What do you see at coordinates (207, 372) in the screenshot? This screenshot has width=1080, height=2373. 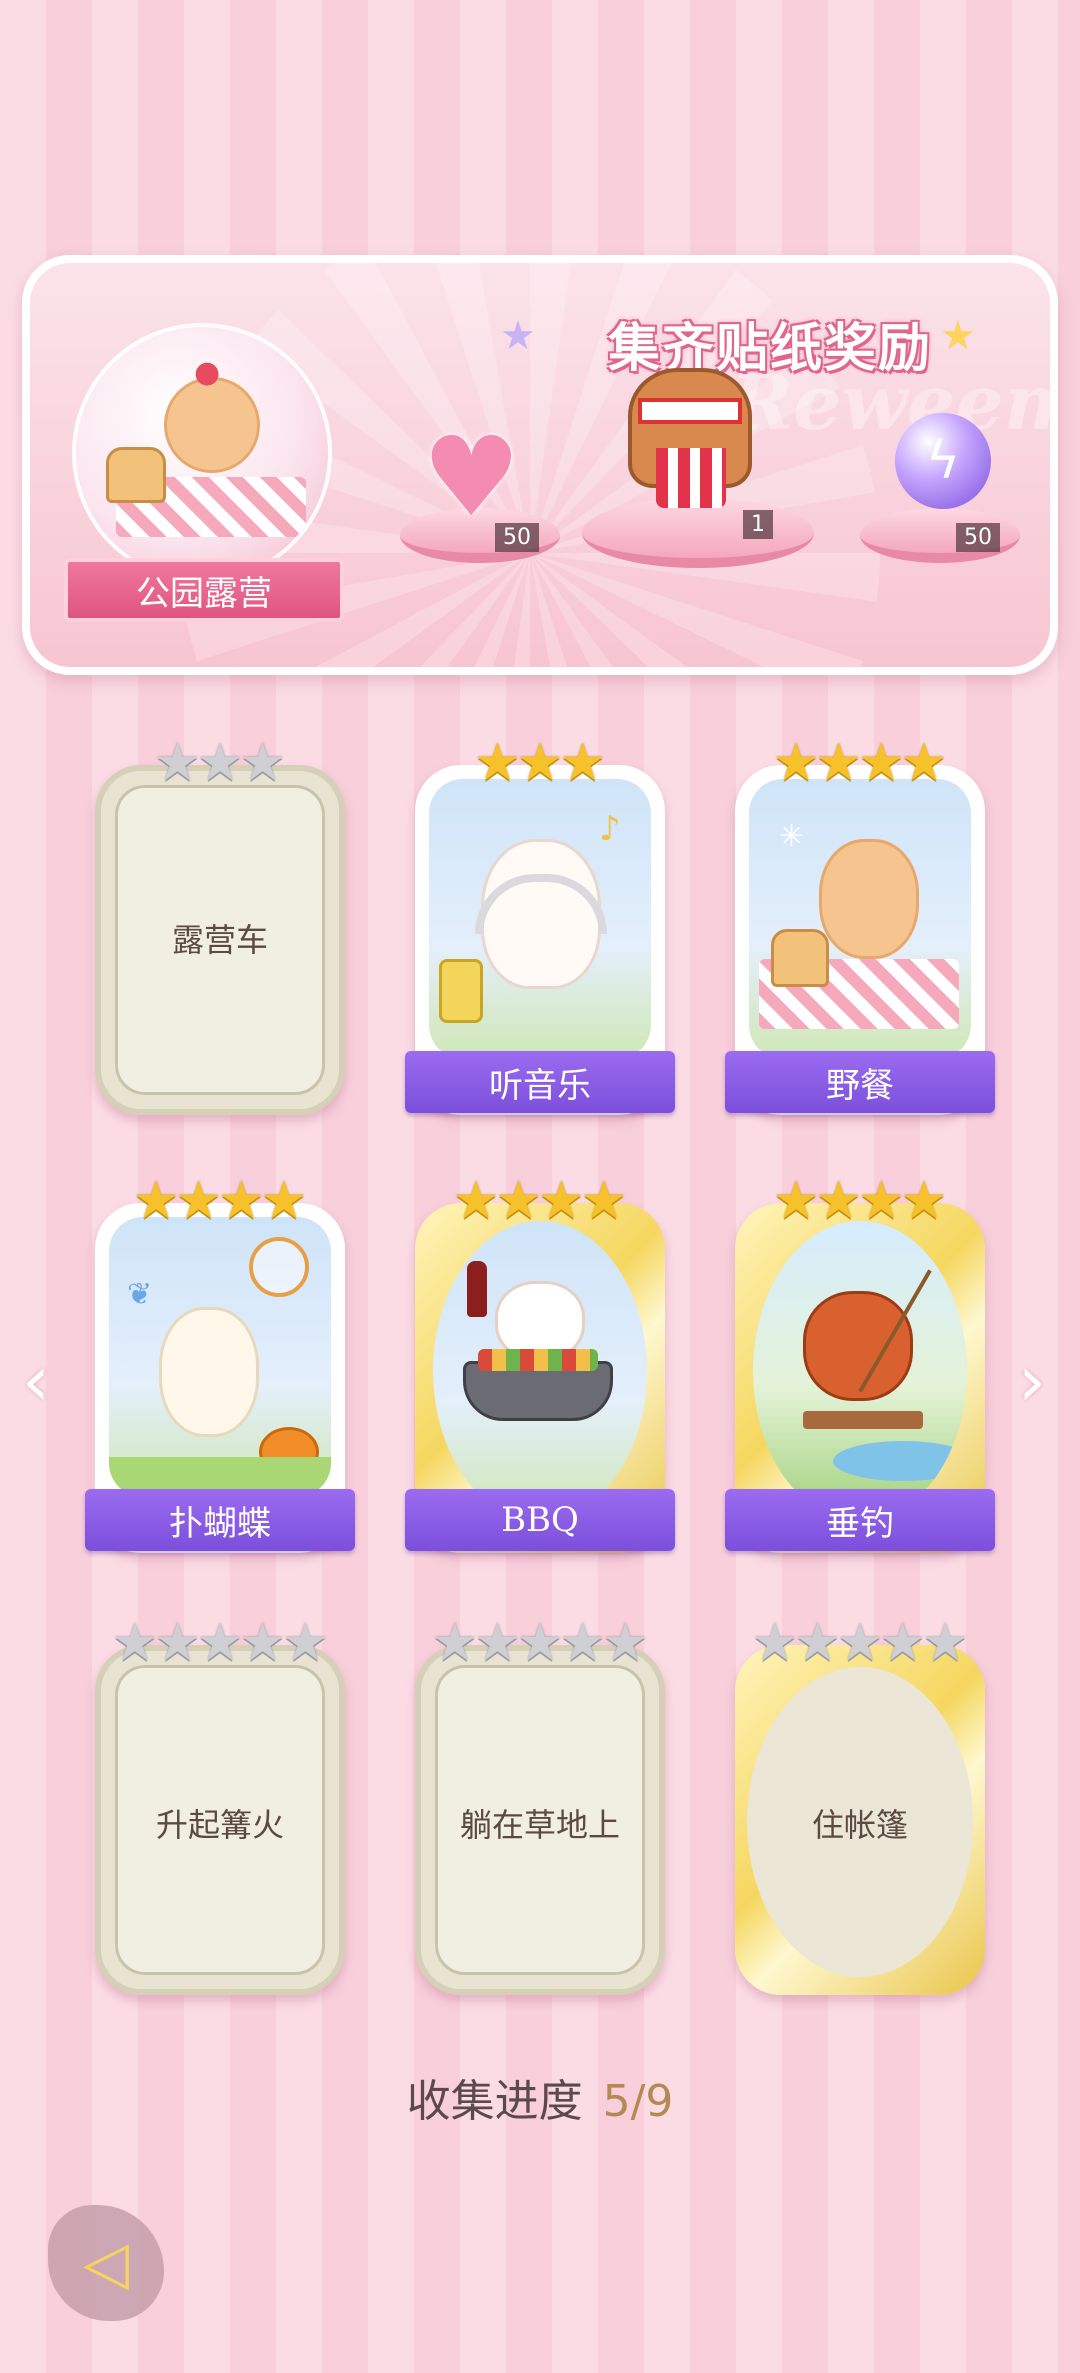 I see `strawberry-icon: ●` at bounding box center [207, 372].